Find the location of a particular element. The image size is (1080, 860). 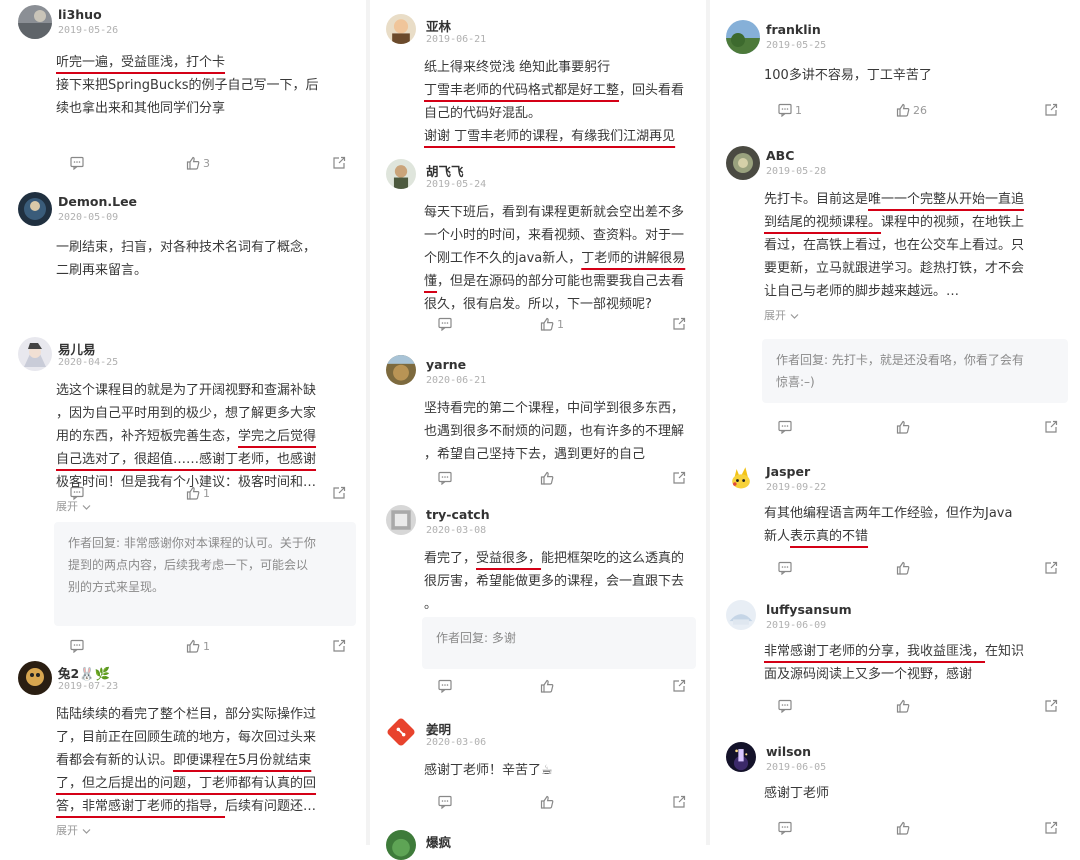

comment-author: 爆疯 is located at coordinates (438, 841).